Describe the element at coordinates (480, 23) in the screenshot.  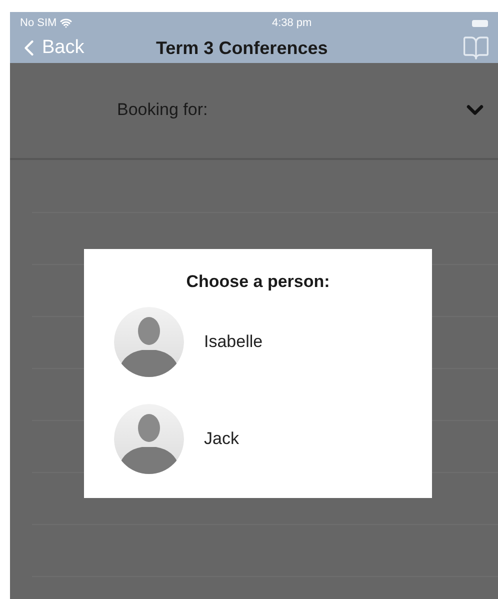
I see `battery-icon` at that location.